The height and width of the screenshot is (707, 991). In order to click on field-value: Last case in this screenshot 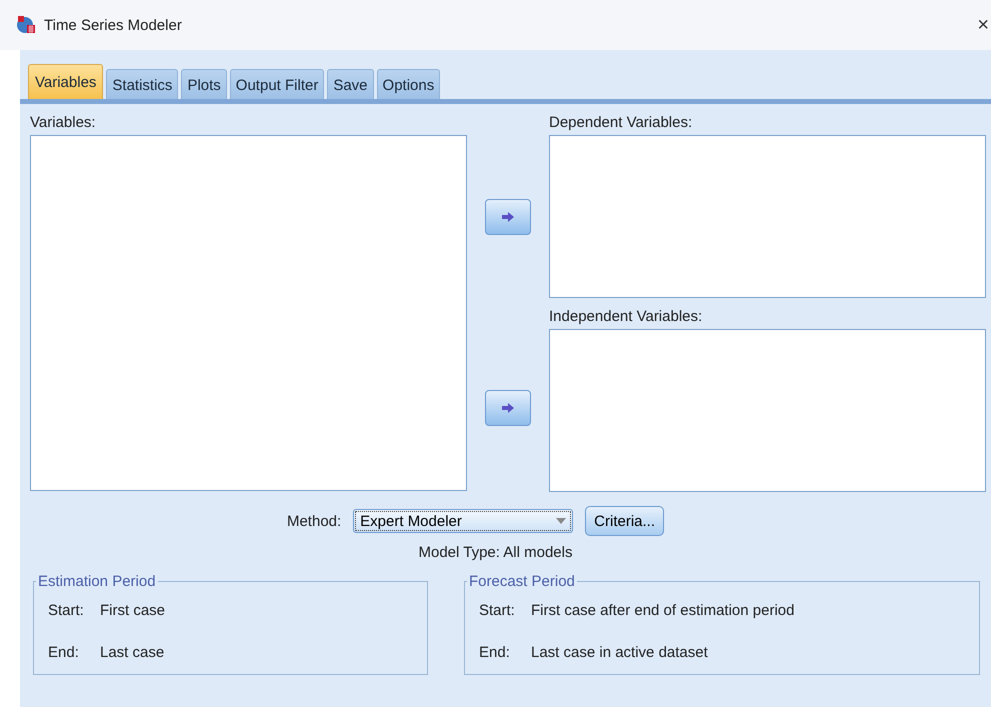, I will do `click(132, 652)`.